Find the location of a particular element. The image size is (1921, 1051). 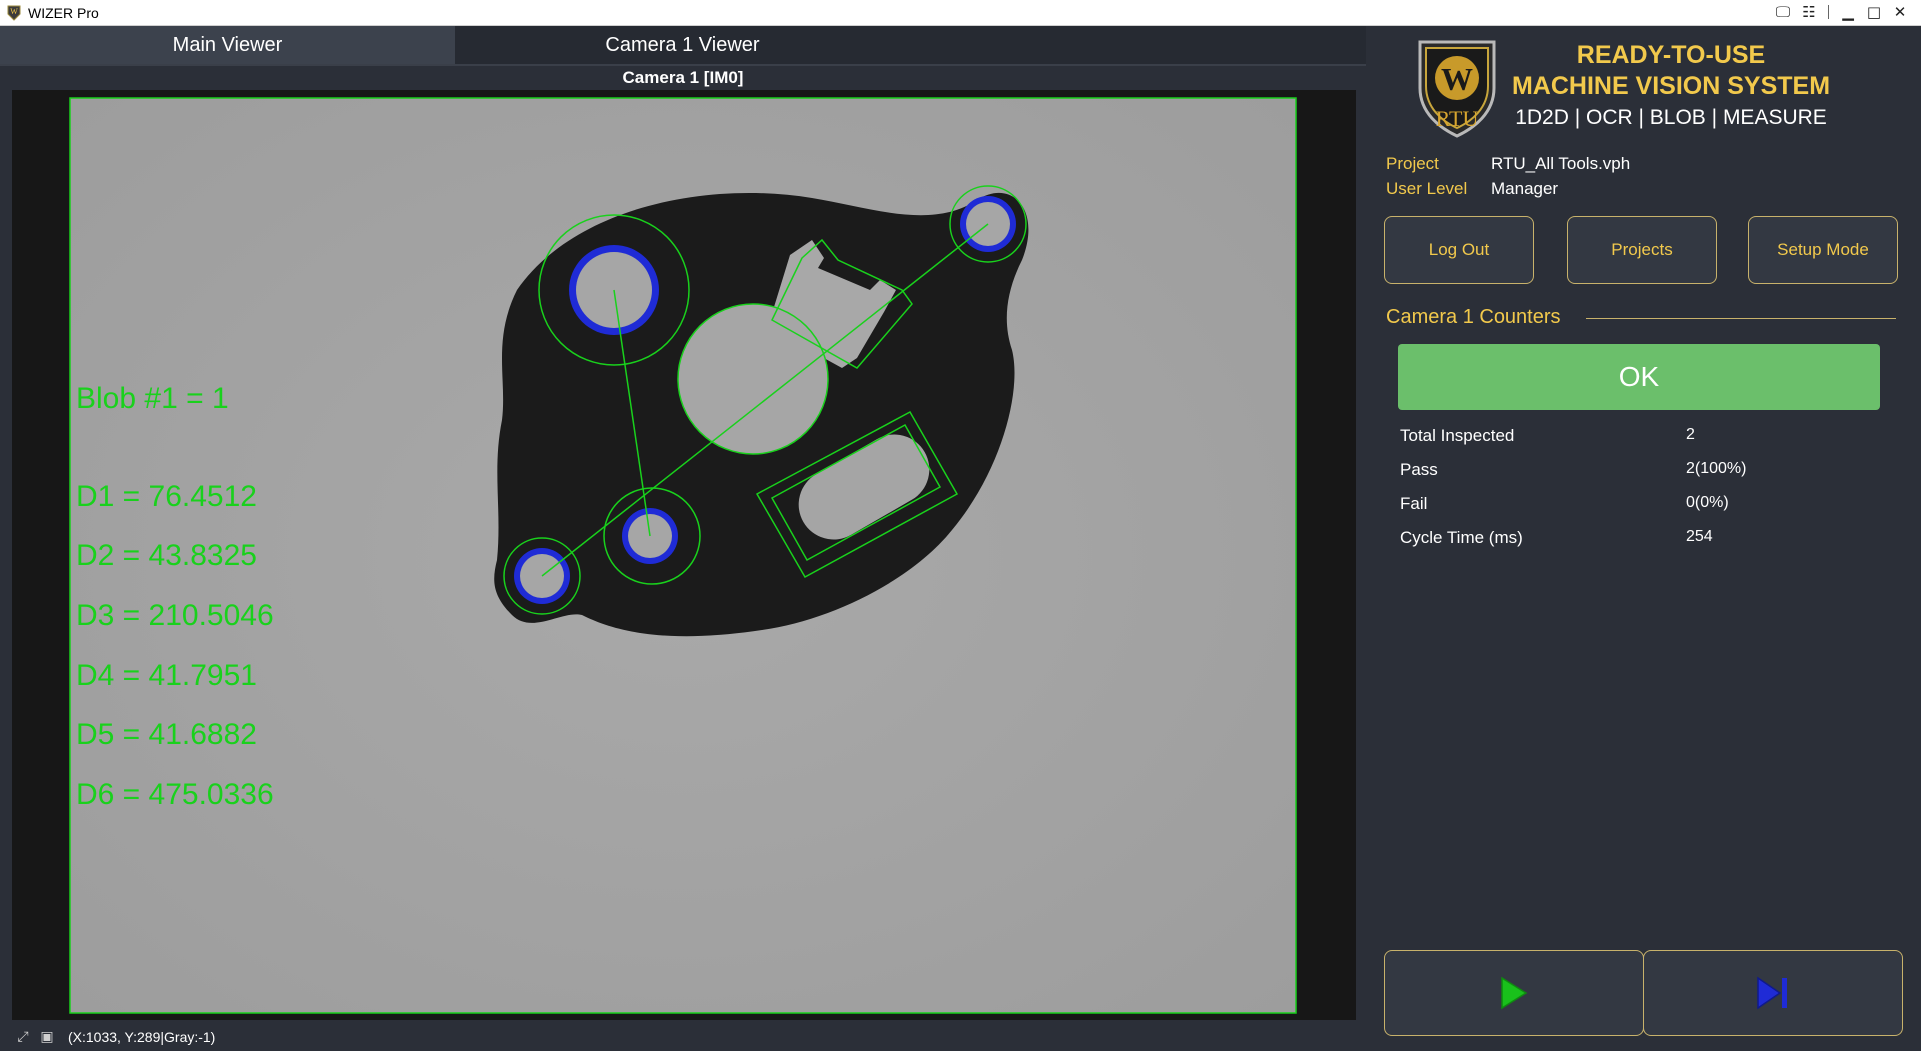

cycle-time-value: 254 is located at coordinates (1699, 536).